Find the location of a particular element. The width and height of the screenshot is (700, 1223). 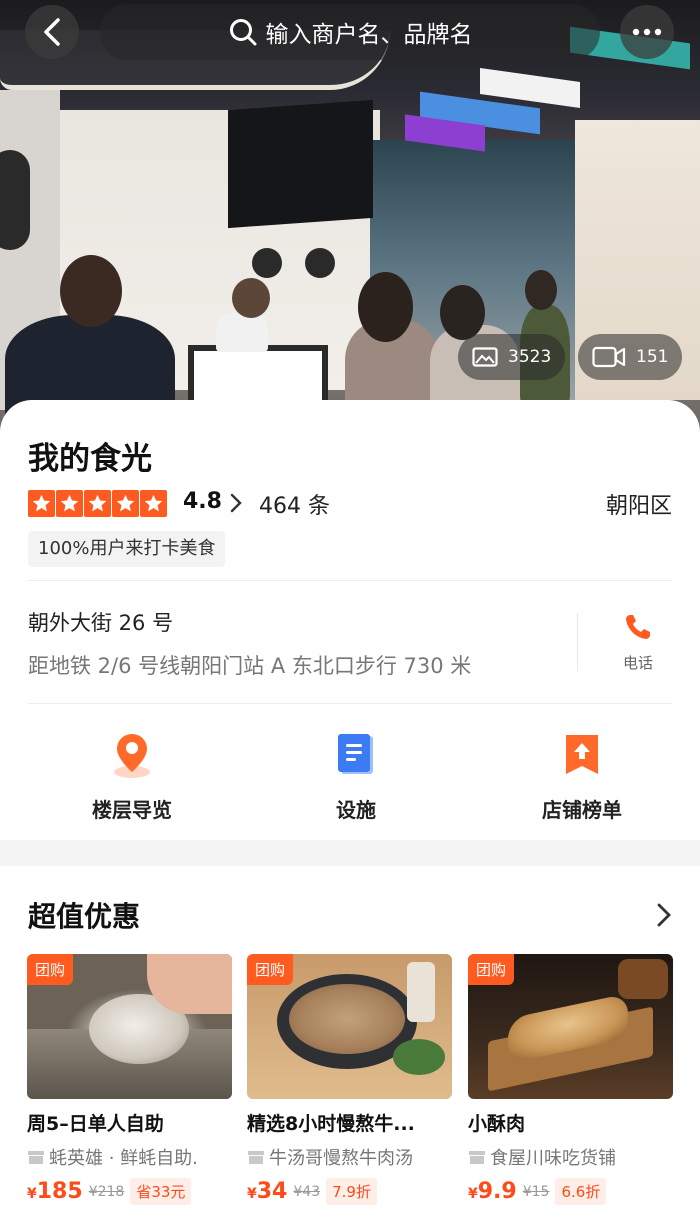

deal-price-value: 9.9 is located at coordinates (497, 1191).